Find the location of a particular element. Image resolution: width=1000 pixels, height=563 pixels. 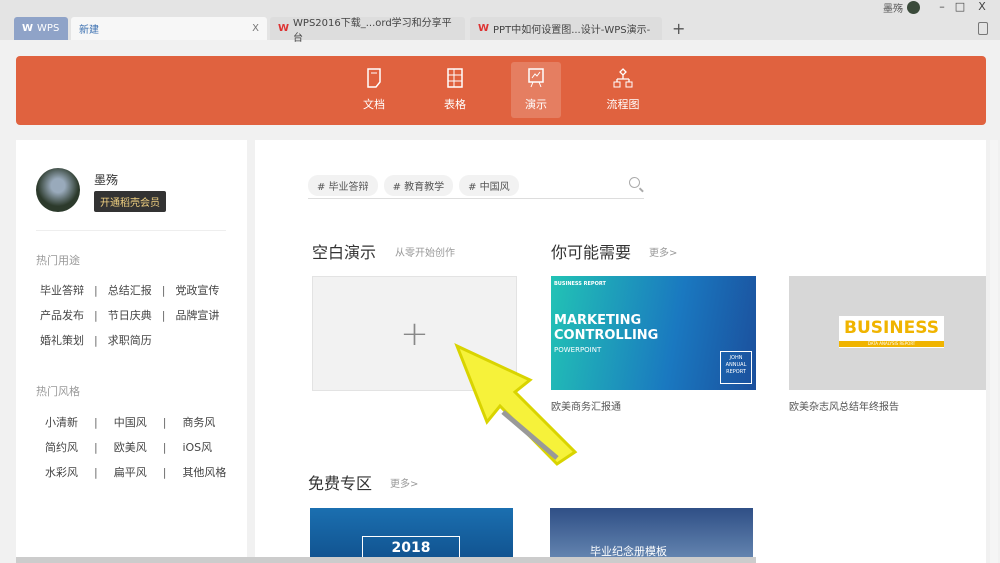

search-icon is located at coordinates (634, 182).